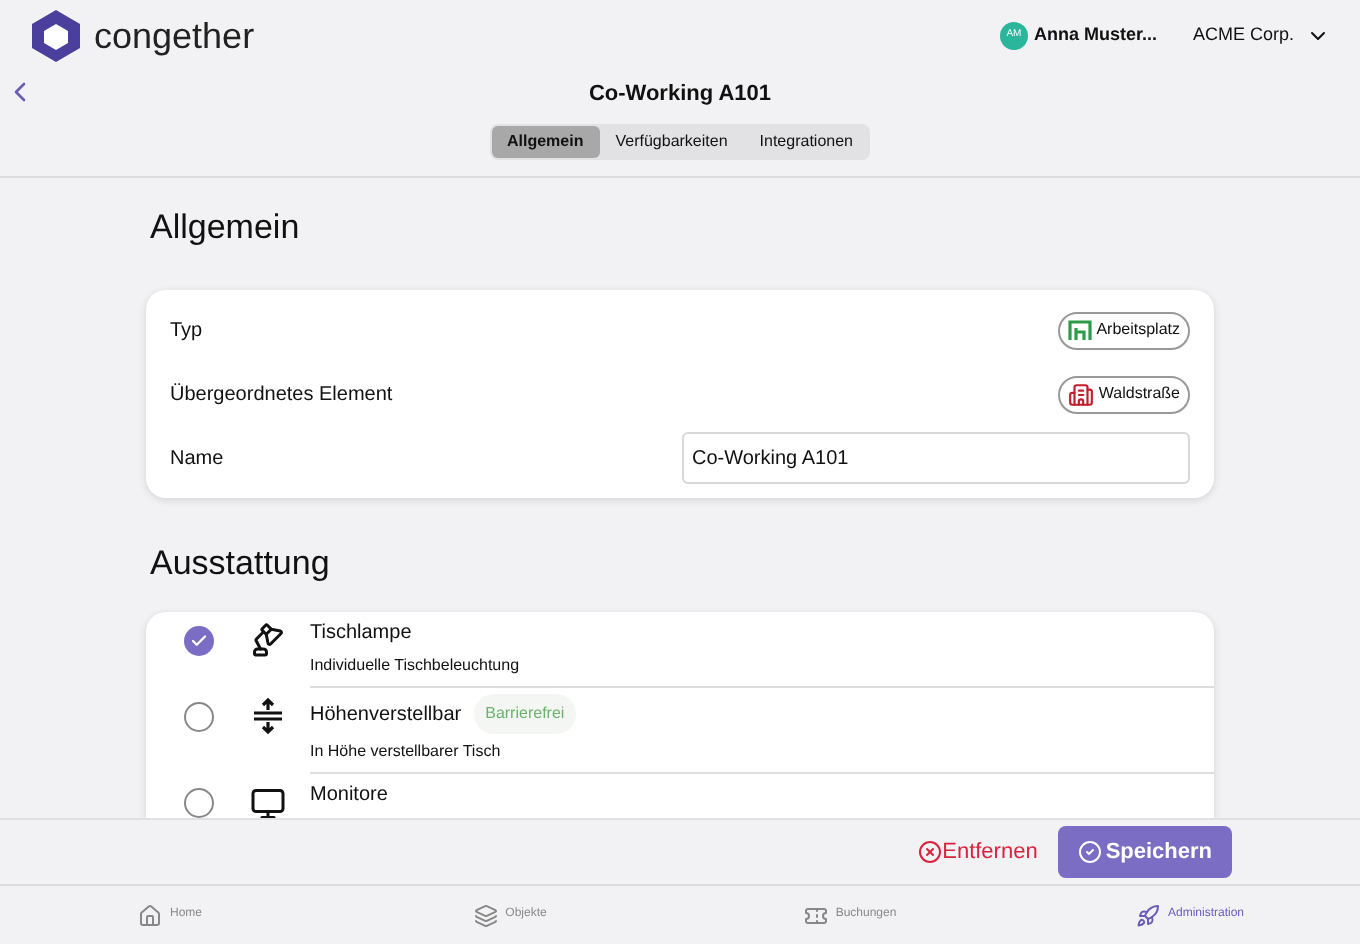  I want to click on remove-icon, so click(930, 852).